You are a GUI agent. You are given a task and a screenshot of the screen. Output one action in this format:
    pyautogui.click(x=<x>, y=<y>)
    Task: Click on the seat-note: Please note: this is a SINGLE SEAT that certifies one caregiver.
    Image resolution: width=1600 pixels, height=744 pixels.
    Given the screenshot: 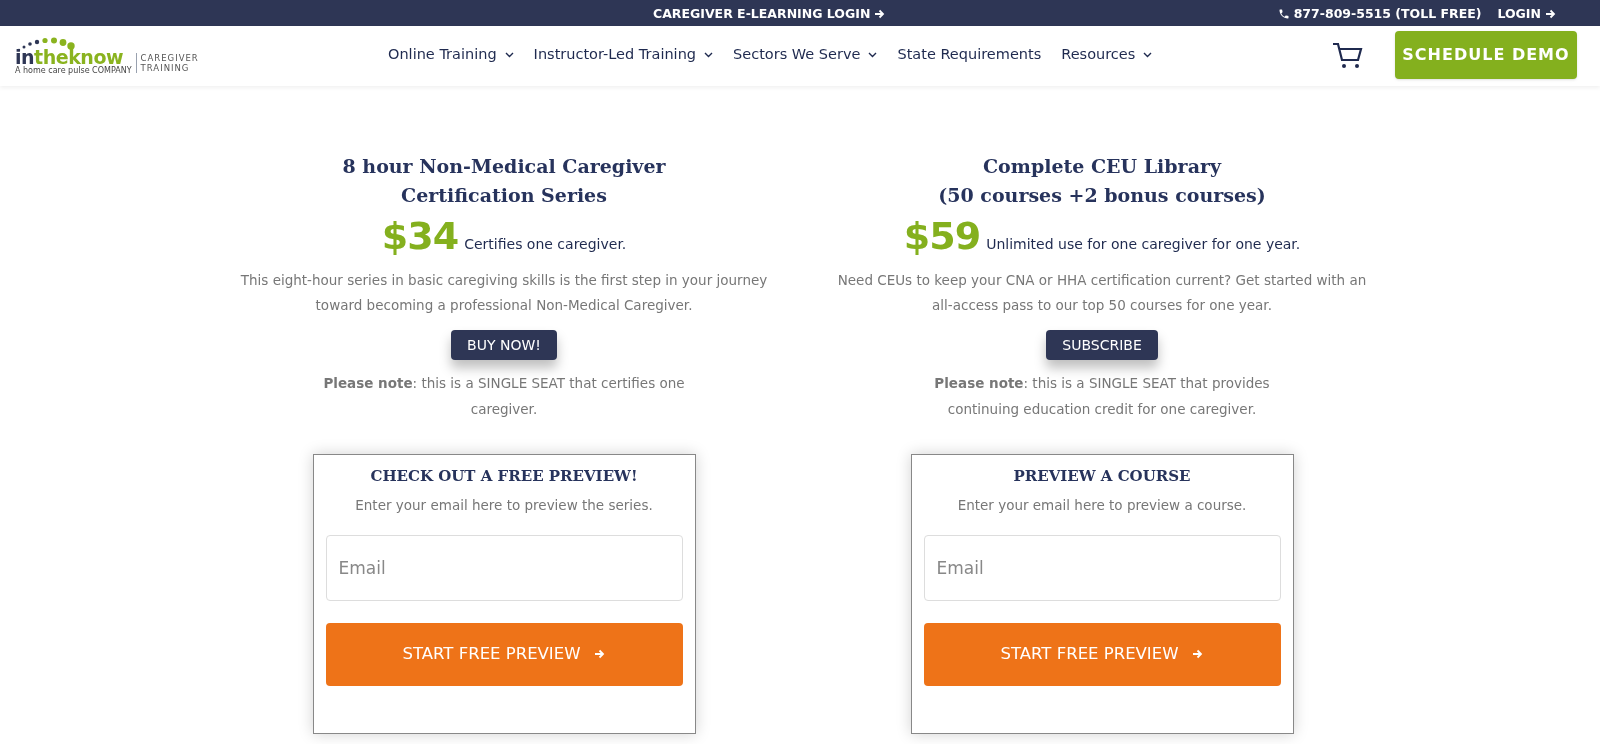 What is the action you would take?
    pyautogui.click(x=504, y=396)
    